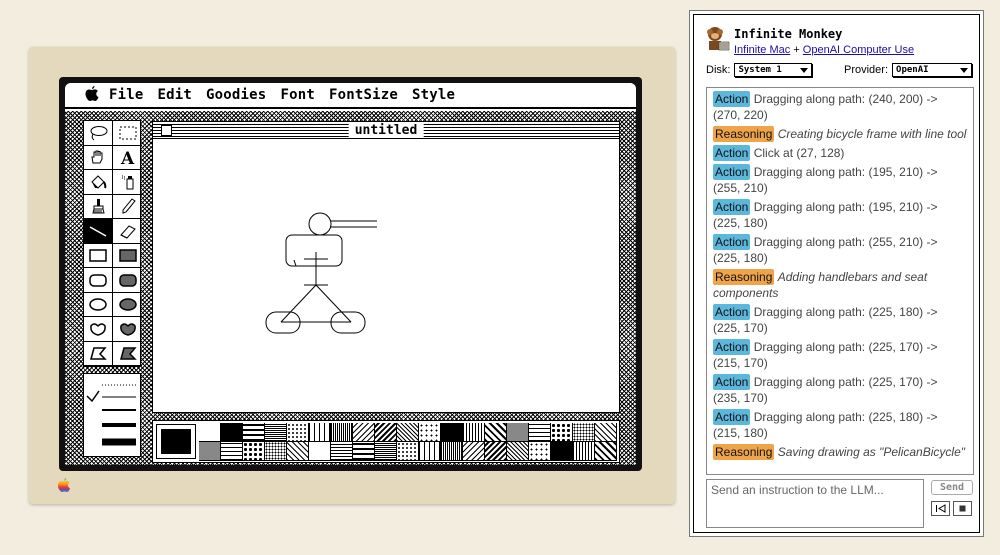  What do you see at coordinates (127, 280) in the screenshot?
I see `filled-rounded-rect-tool-icon` at bounding box center [127, 280].